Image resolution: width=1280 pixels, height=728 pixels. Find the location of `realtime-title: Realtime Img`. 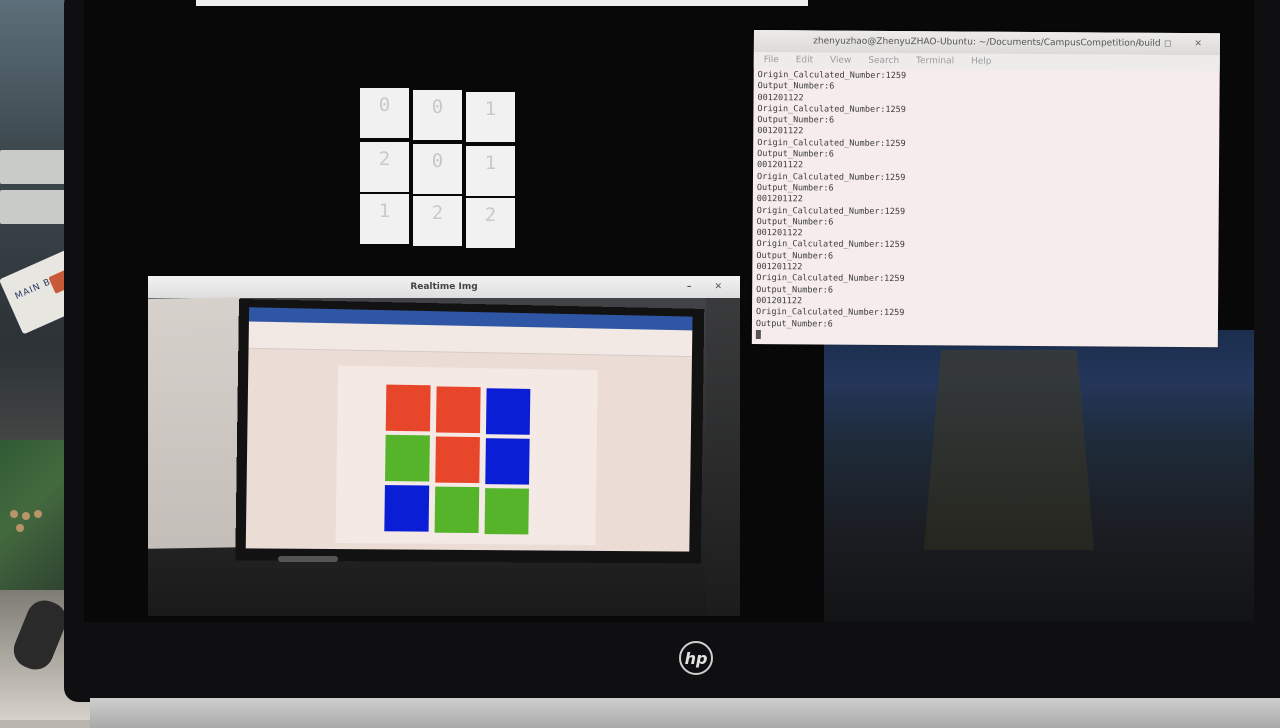

realtime-title: Realtime Img is located at coordinates (444, 287).